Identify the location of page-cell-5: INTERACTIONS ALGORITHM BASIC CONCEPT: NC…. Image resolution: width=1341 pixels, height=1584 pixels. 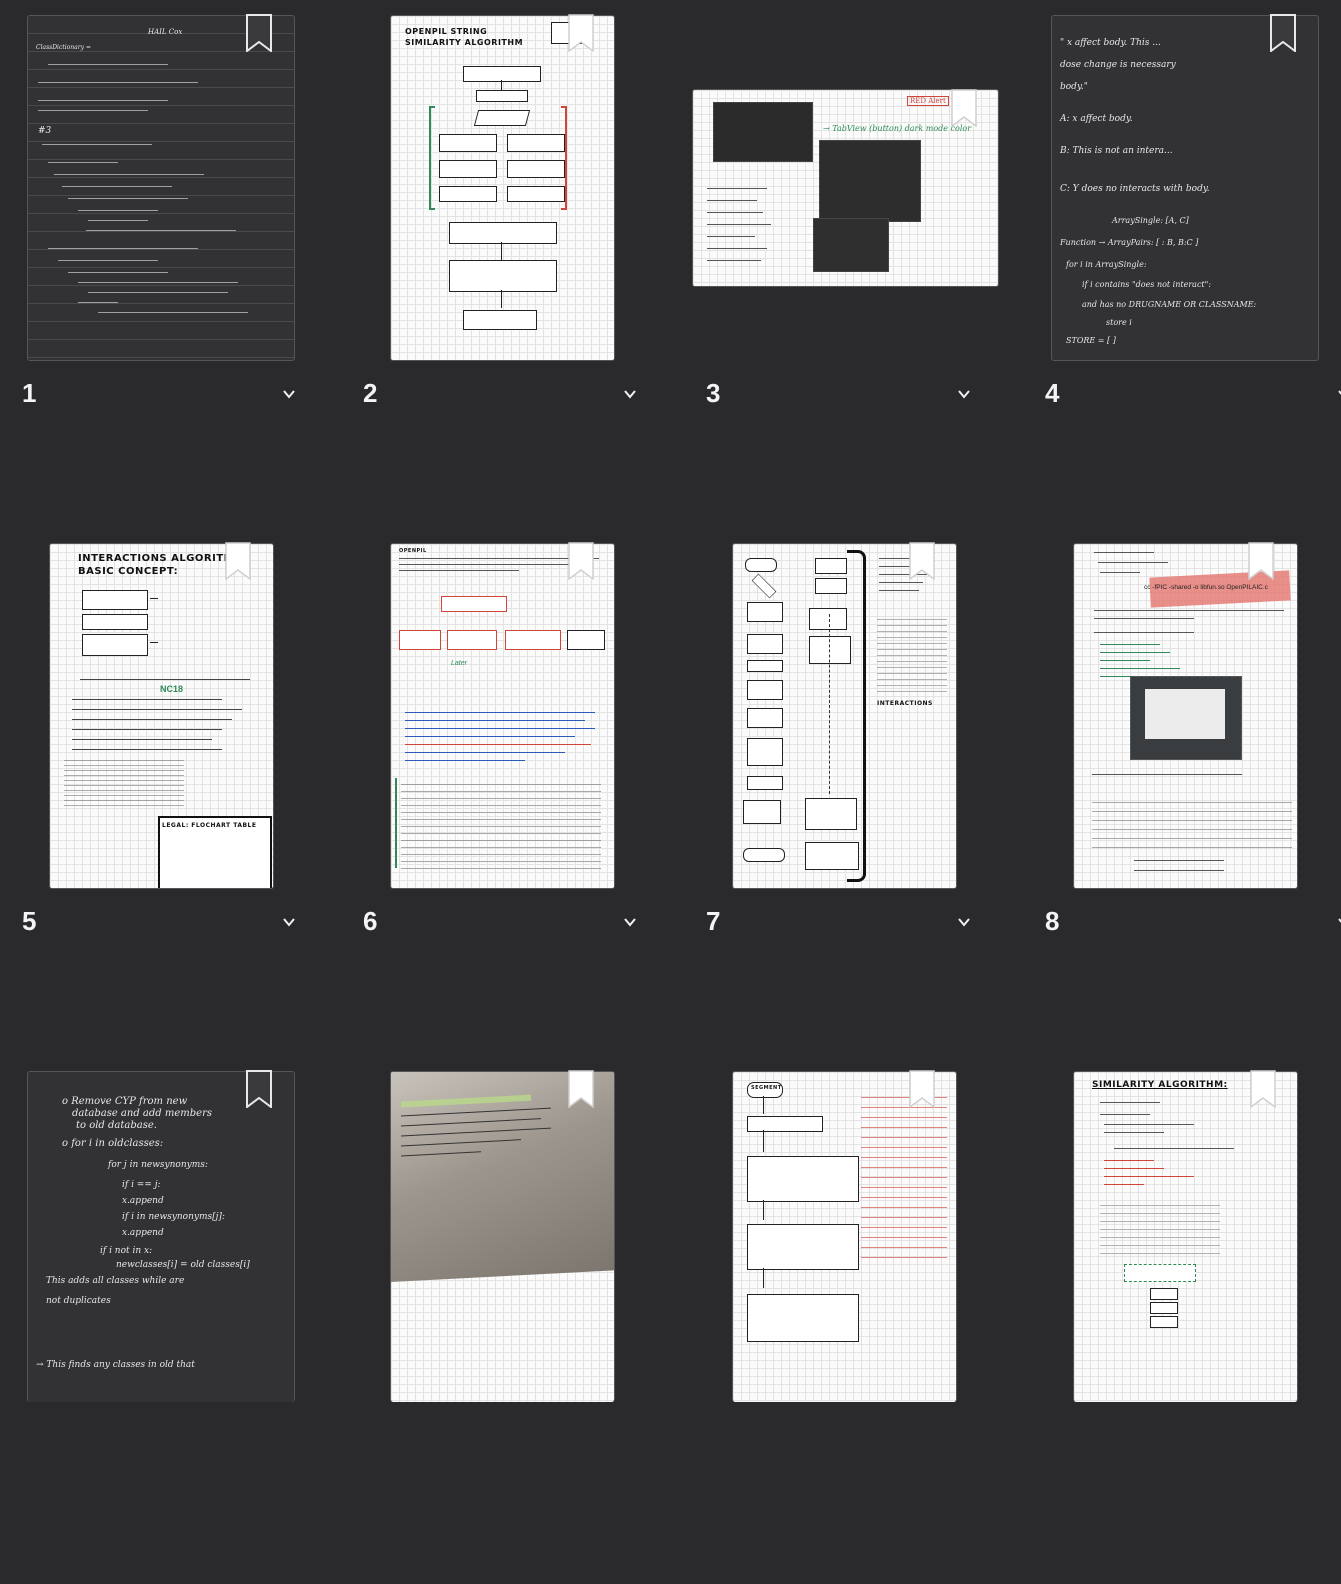
(170, 792).